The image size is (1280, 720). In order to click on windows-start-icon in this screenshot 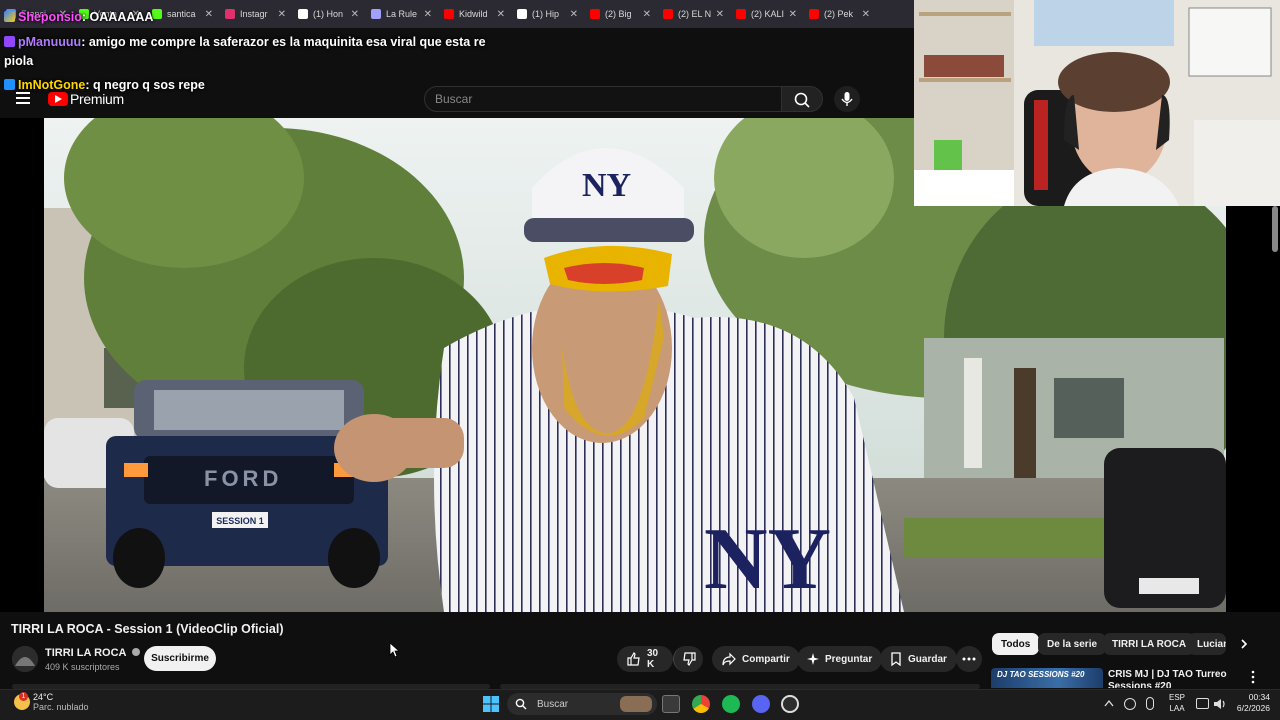, I will do `click(491, 704)`.